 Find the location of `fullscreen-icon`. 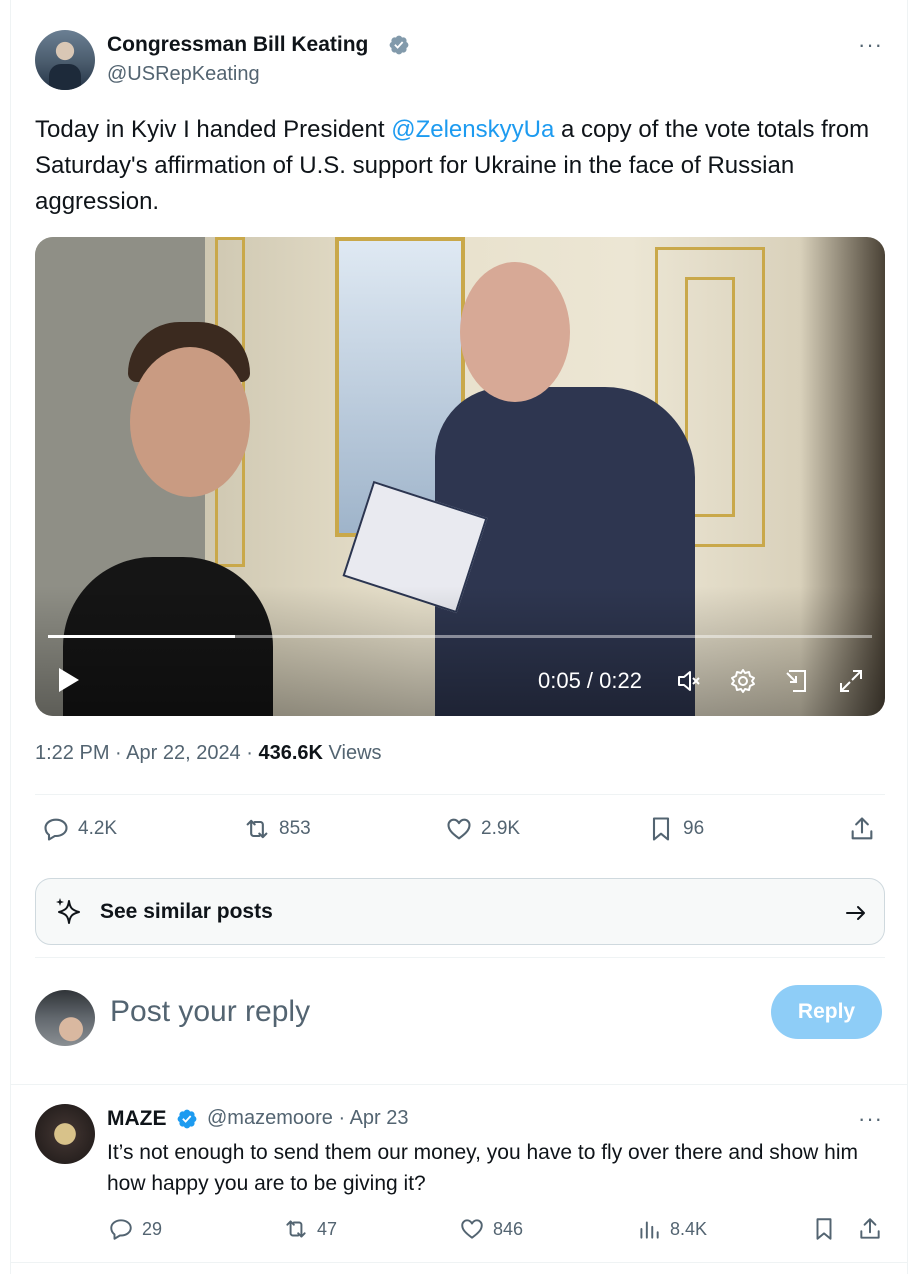

fullscreen-icon is located at coordinates (851, 681).